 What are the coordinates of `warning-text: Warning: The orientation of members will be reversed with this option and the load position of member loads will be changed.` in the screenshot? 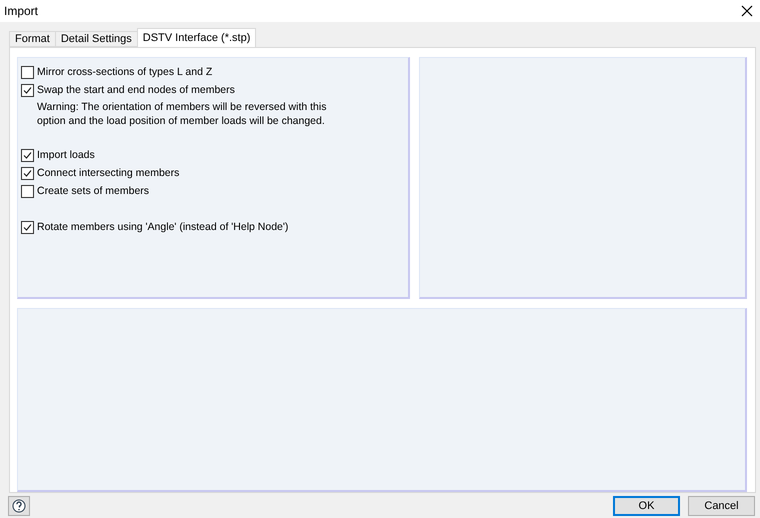 It's located at (182, 114).